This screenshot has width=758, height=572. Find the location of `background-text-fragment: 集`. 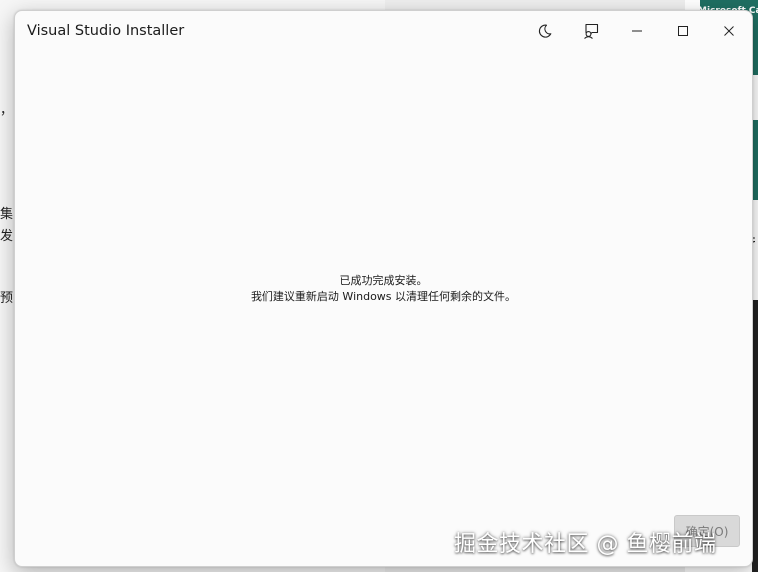

background-text-fragment: 集 is located at coordinates (7, 214).